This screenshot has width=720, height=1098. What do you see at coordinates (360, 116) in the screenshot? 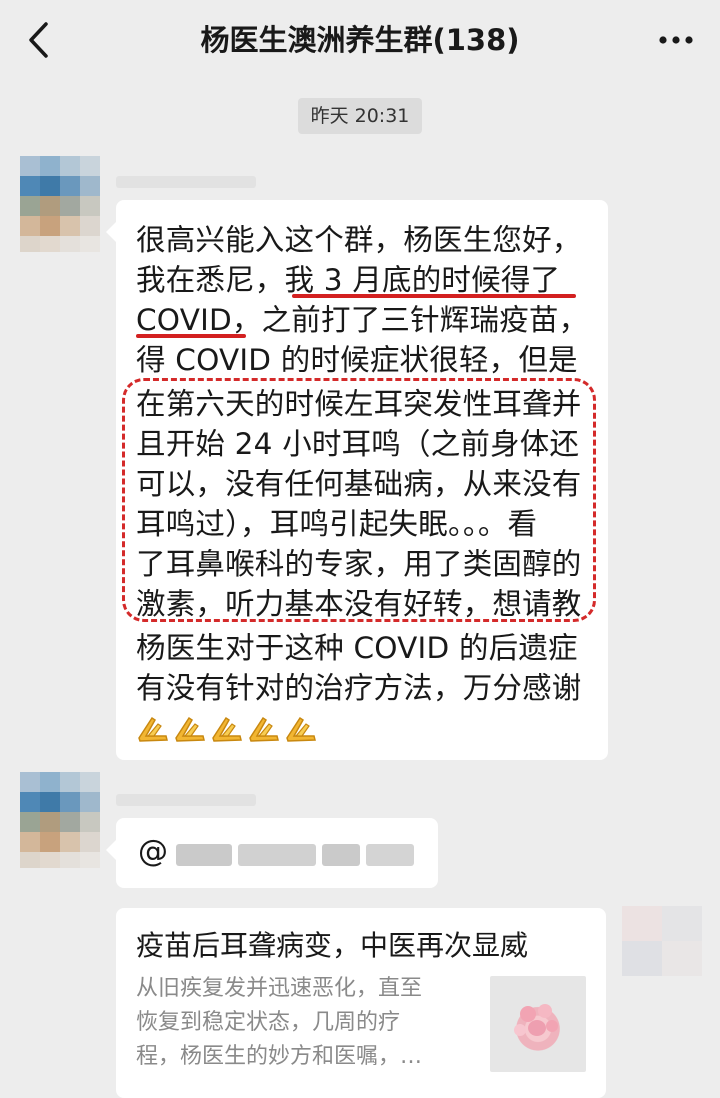
I see `message-timestamp: 昨天 20:31` at bounding box center [360, 116].